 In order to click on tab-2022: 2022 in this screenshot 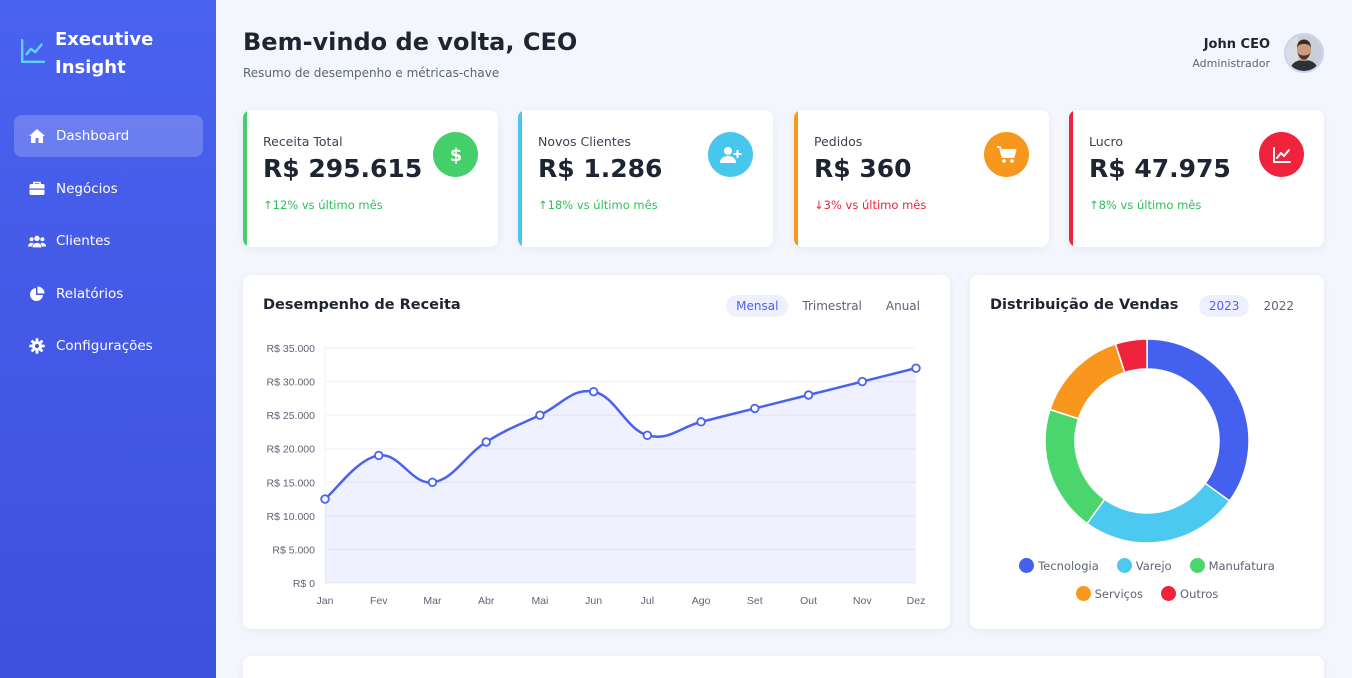, I will do `click(1278, 306)`.